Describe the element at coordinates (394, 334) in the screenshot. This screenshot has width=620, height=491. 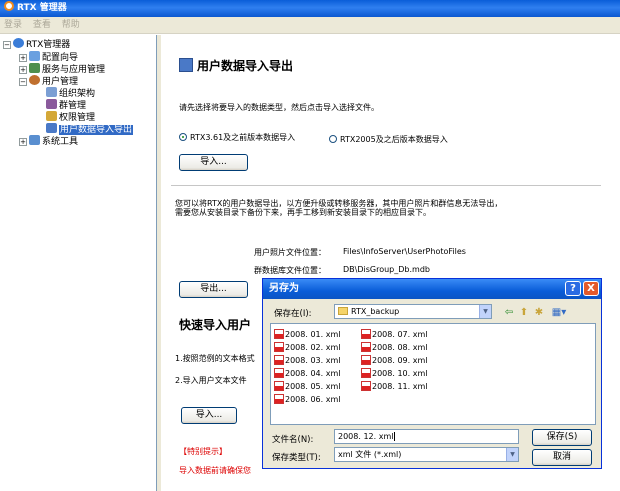
I see `file-item: 2008. 07. xml` at that location.